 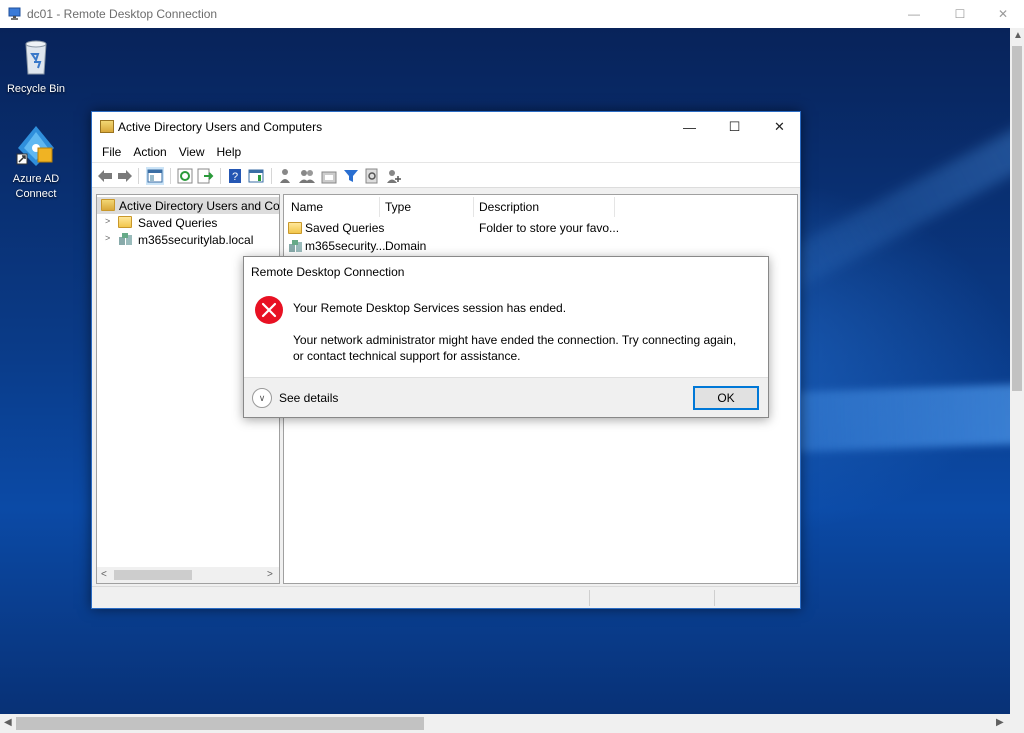 What do you see at coordinates (104, 574) in the screenshot?
I see `scroll-left-icon: <` at bounding box center [104, 574].